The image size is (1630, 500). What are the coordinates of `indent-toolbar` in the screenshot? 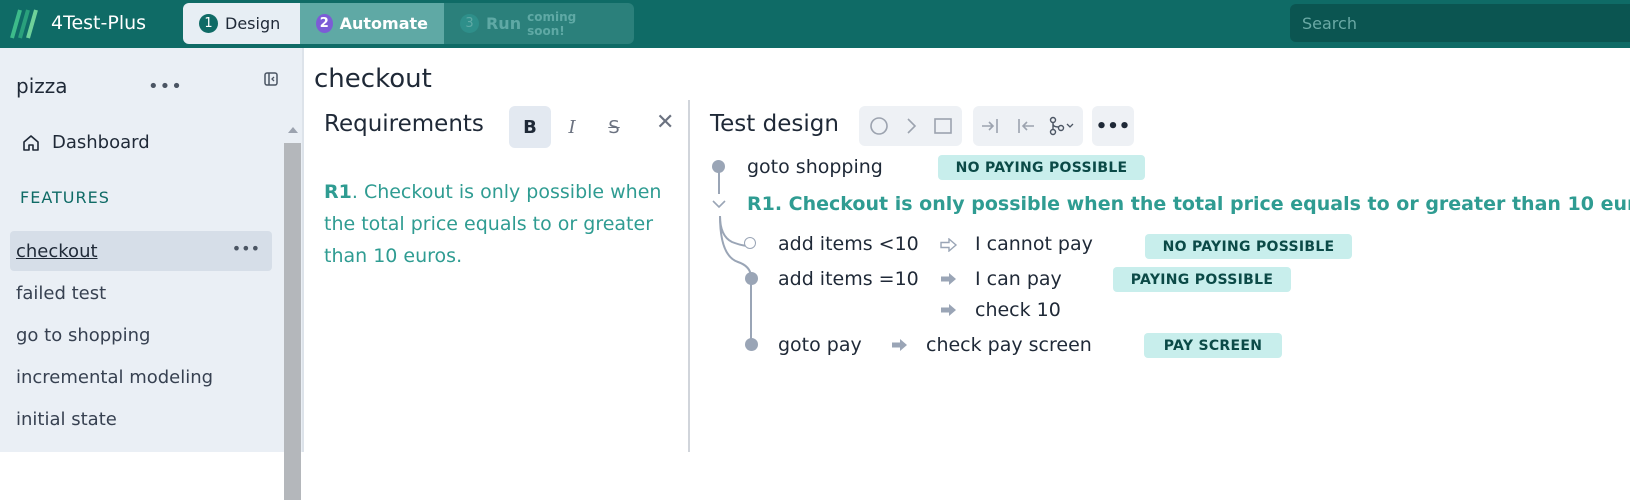 It's located at (1028, 126).